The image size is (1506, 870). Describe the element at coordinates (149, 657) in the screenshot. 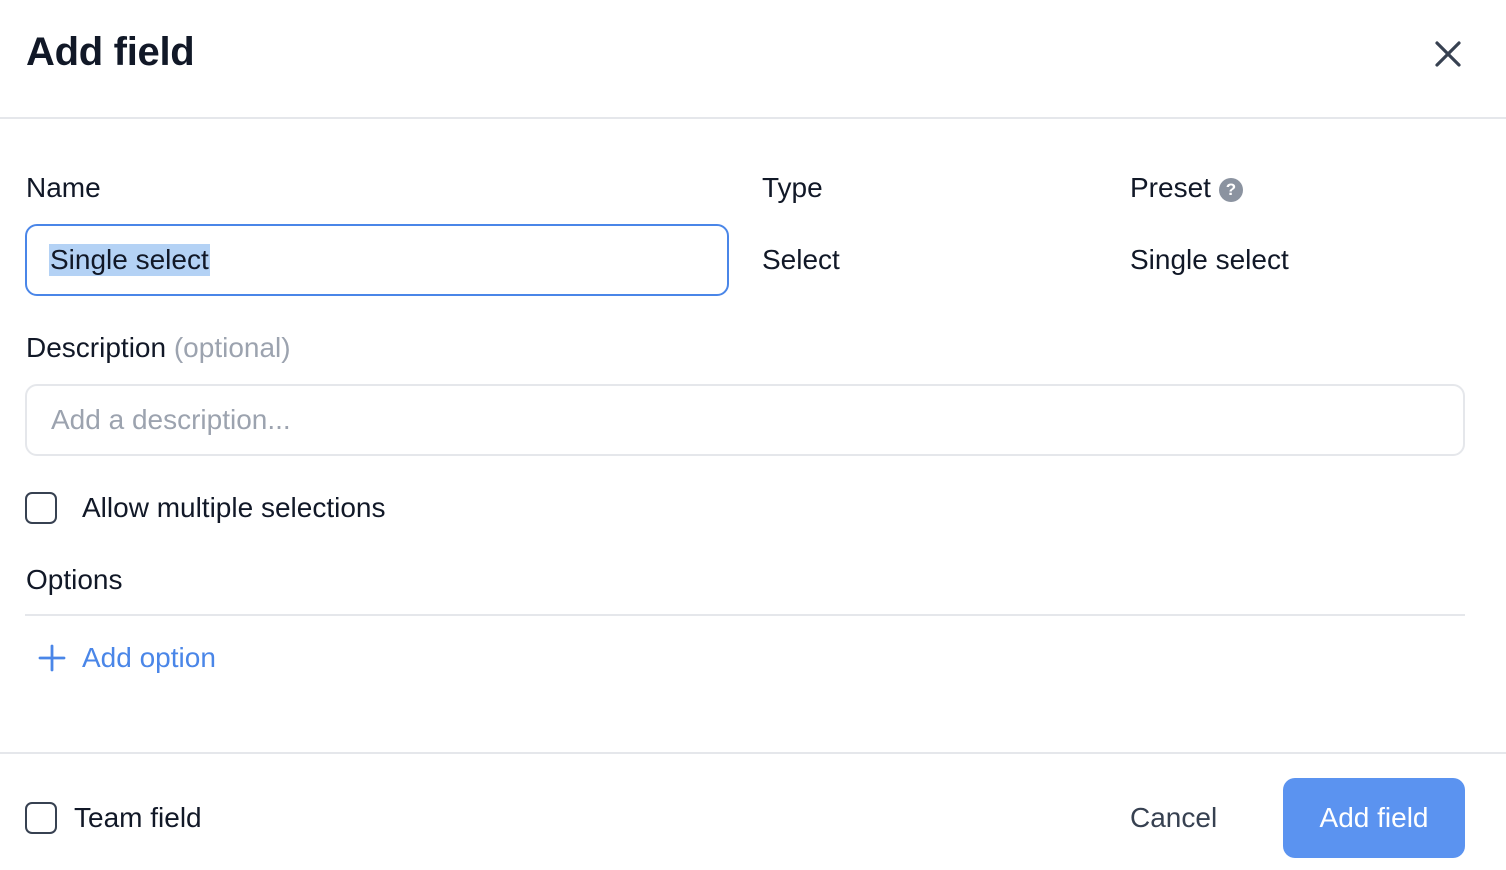

I see `add-option-label: Add option` at that location.